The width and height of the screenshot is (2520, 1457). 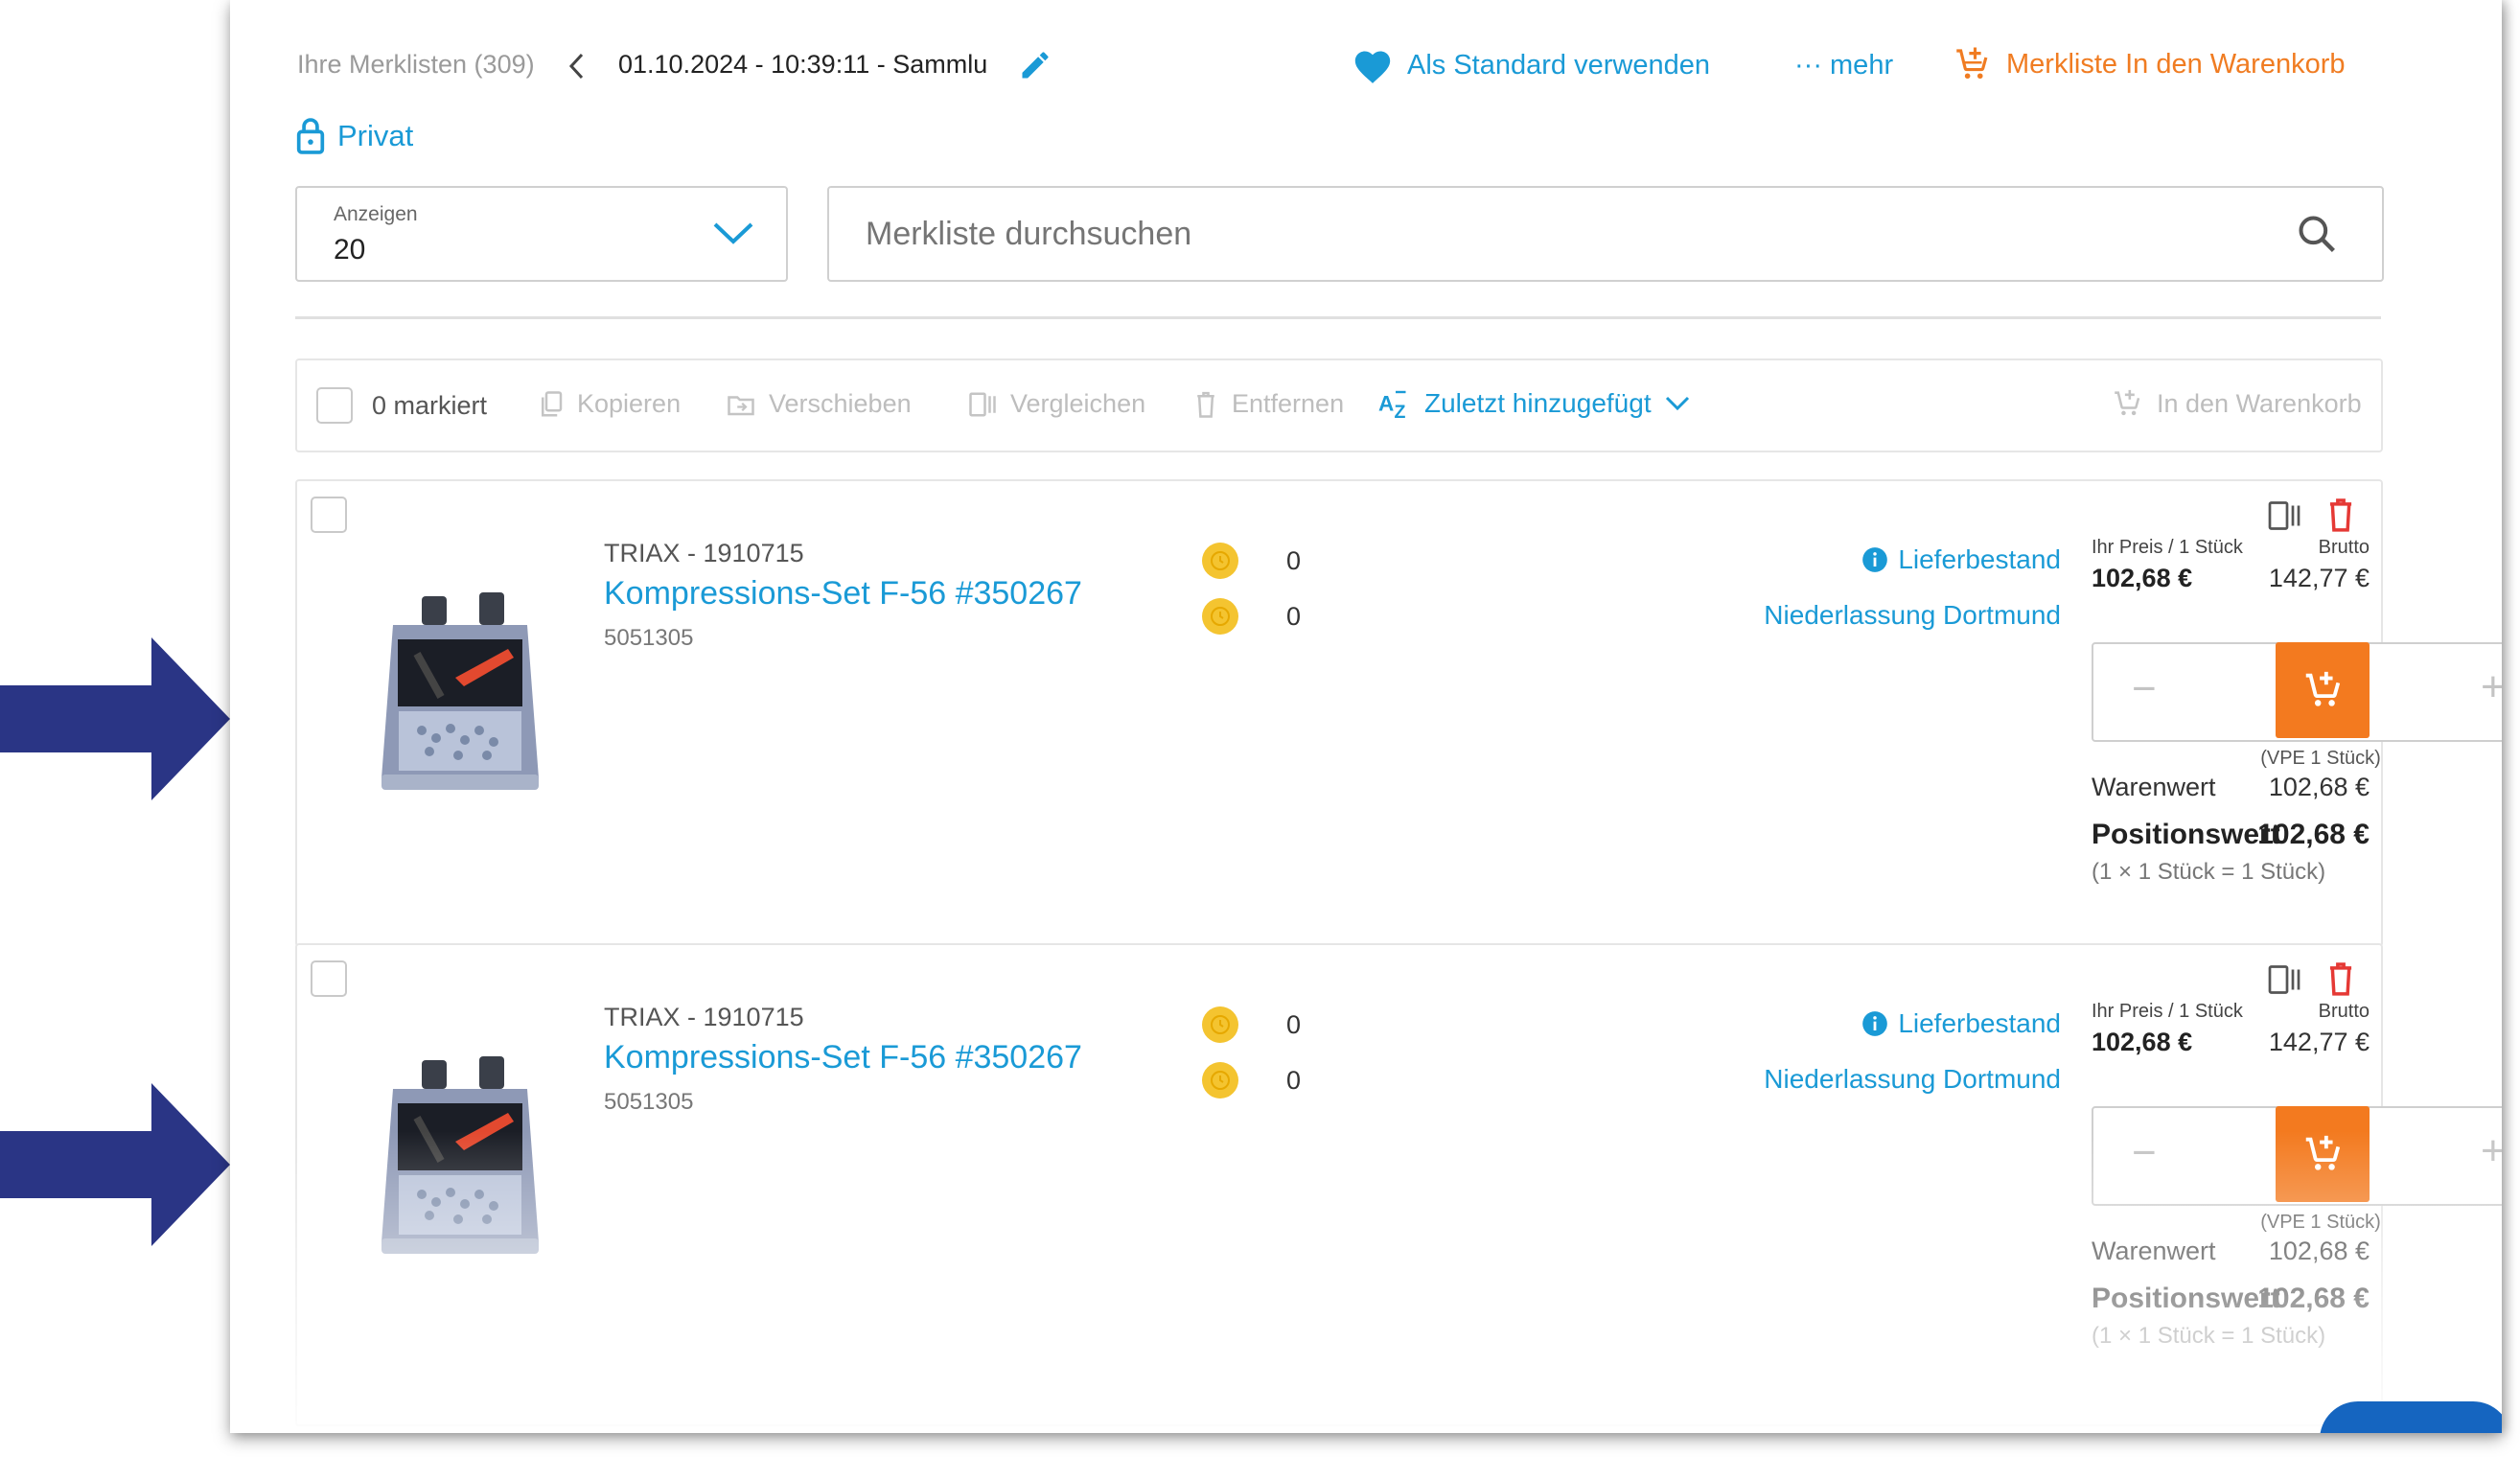 I want to click on move-button: Verschieben, so click(x=820, y=404).